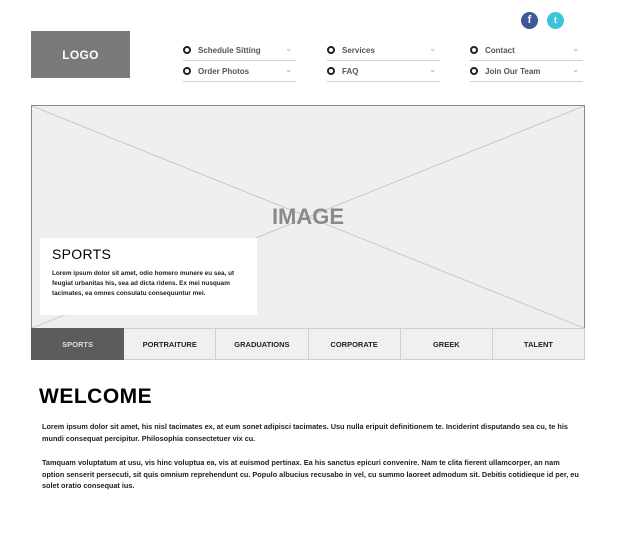  What do you see at coordinates (350, 71) in the screenshot?
I see `nav-item-label: FAQ` at bounding box center [350, 71].